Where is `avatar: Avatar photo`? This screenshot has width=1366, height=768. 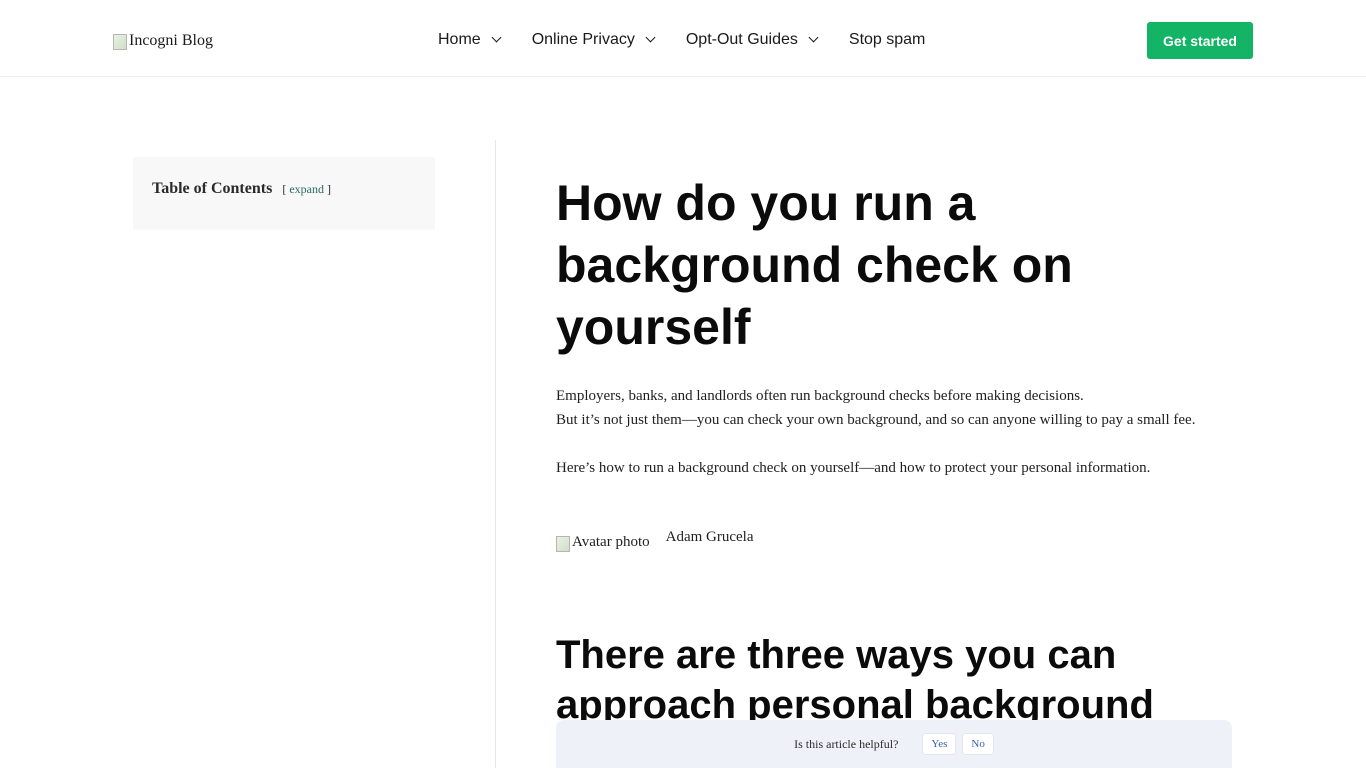 avatar: Avatar photo is located at coordinates (603, 543).